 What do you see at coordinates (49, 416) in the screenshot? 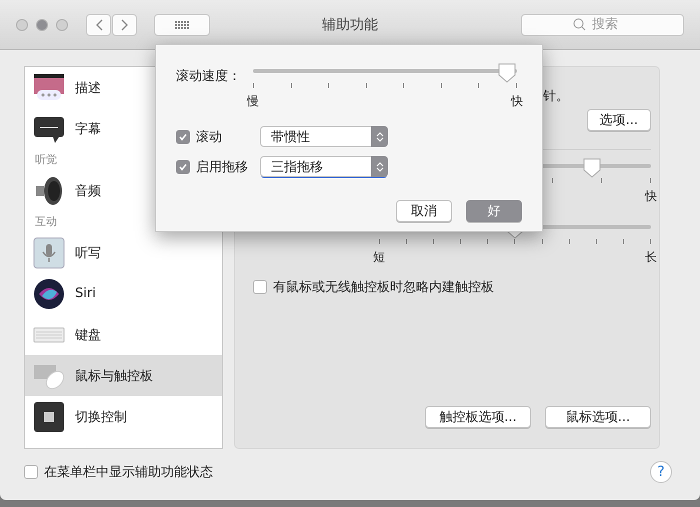
I see `switch-icon` at bounding box center [49, 416].